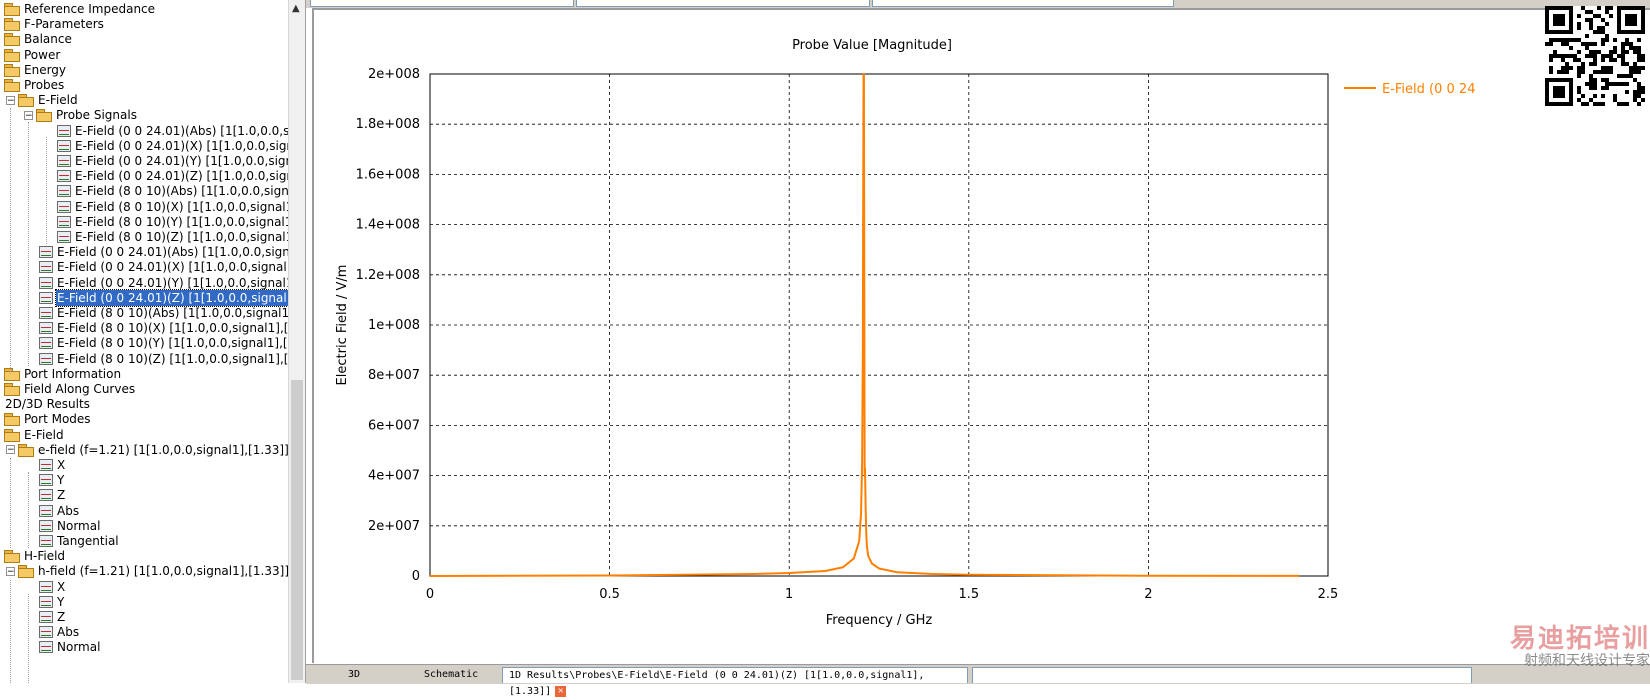  I want to click on tree-item-label: Z, so click(61, 617).